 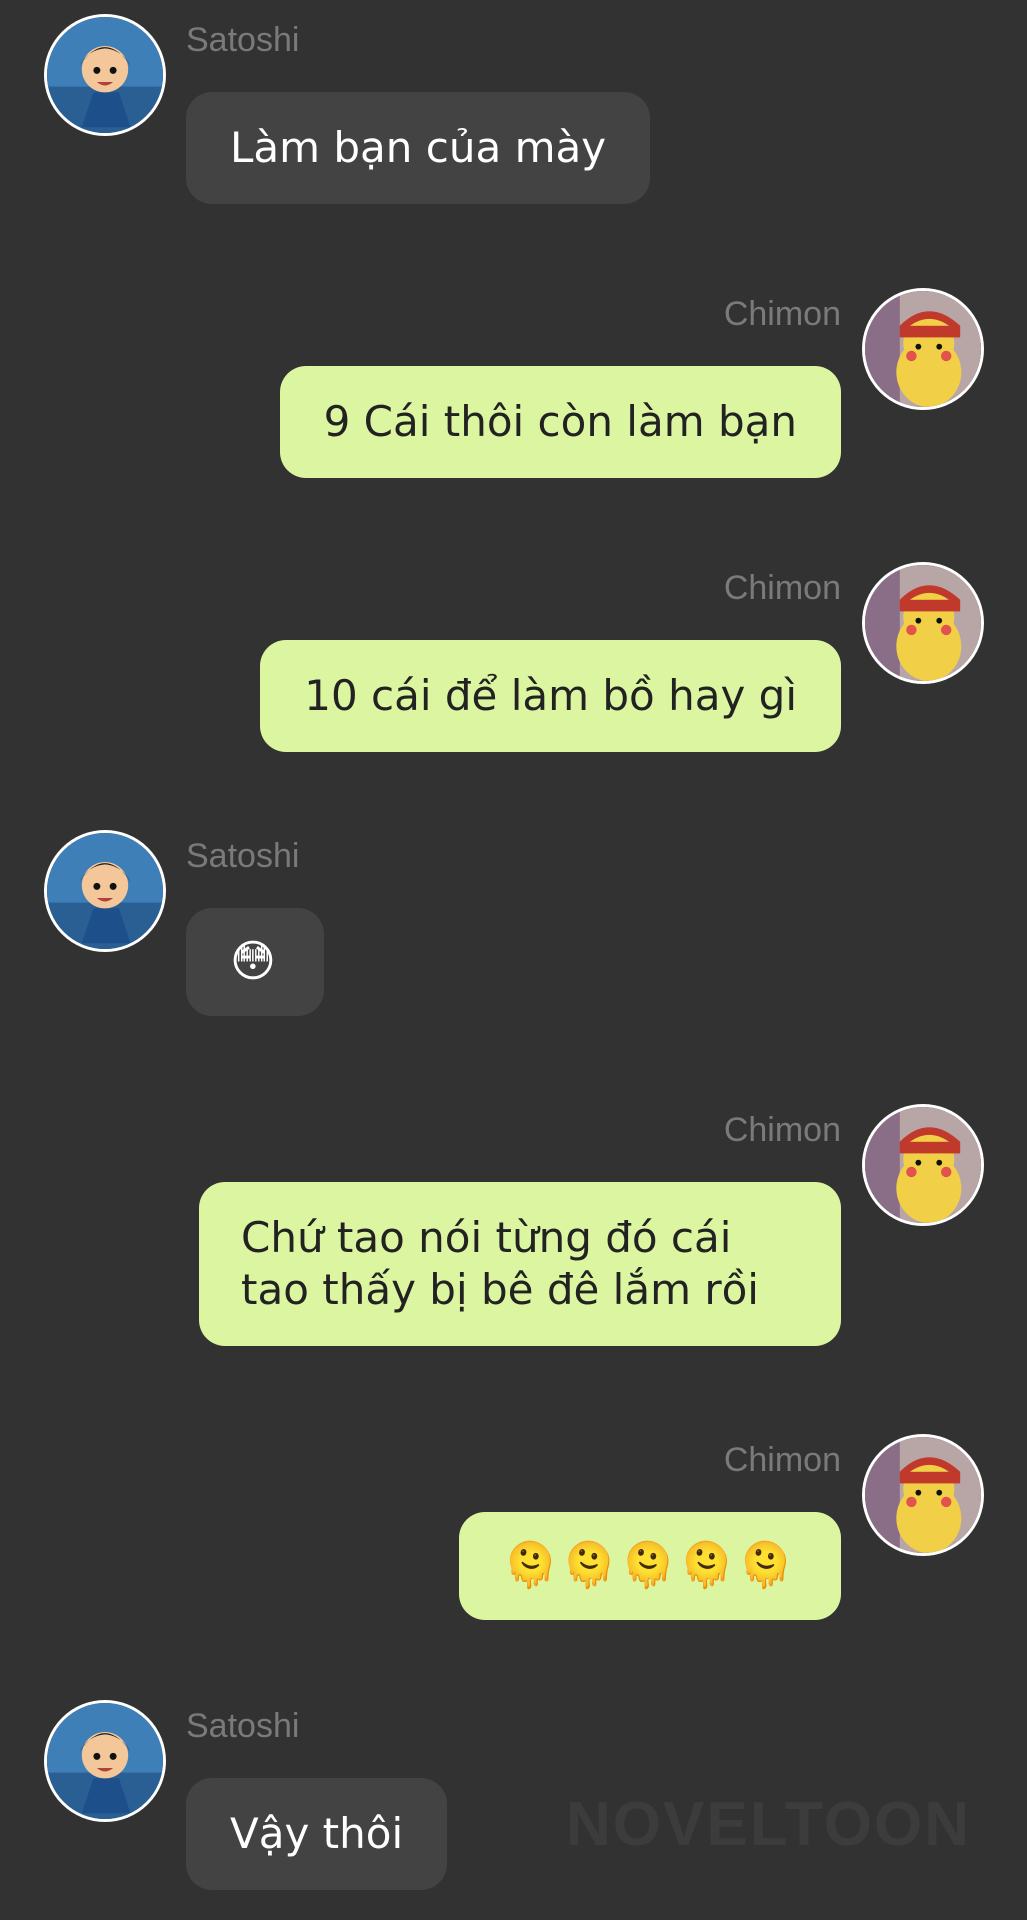 I want to click on message-row: Chimon 9 Cái thôi còn làm bạn, so click(x=513, y=384).